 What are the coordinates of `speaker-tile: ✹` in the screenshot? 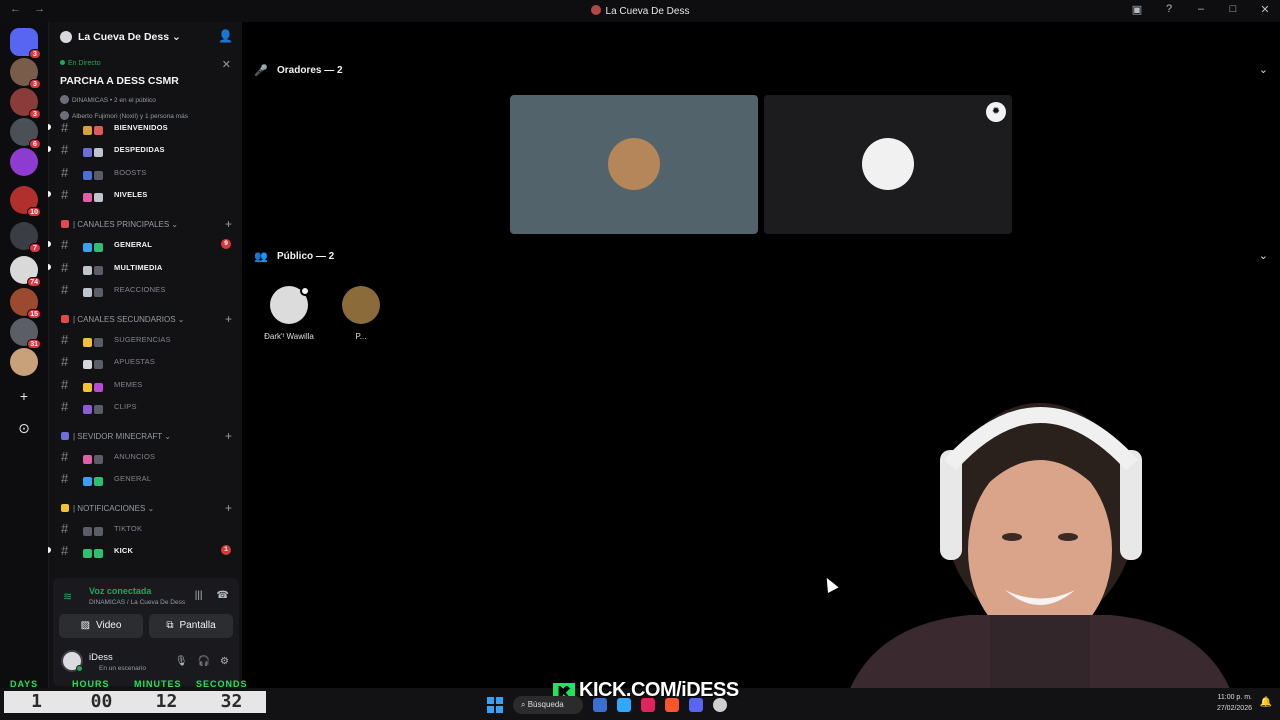 It's located at (888, 164).